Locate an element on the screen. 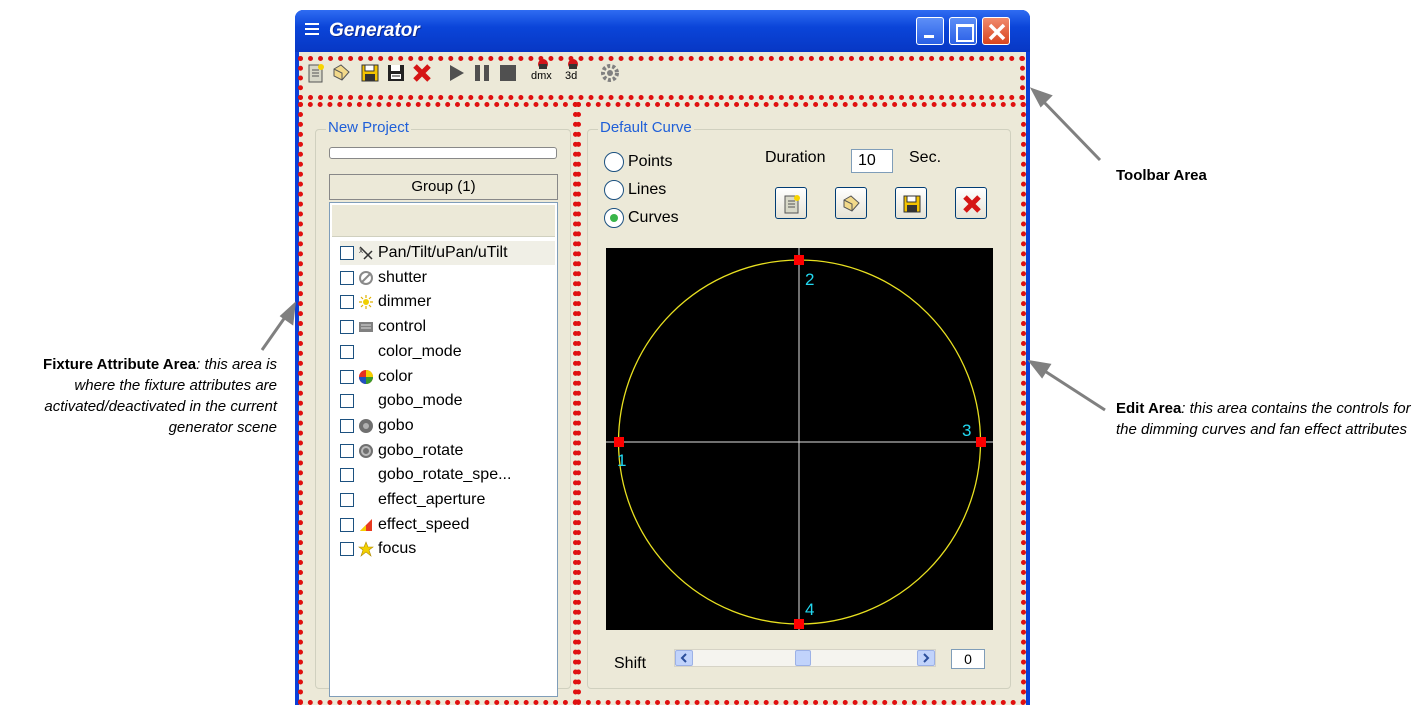 The image size is (1421, 705). edit-arrowhead is located at coordinates (1039, 369).